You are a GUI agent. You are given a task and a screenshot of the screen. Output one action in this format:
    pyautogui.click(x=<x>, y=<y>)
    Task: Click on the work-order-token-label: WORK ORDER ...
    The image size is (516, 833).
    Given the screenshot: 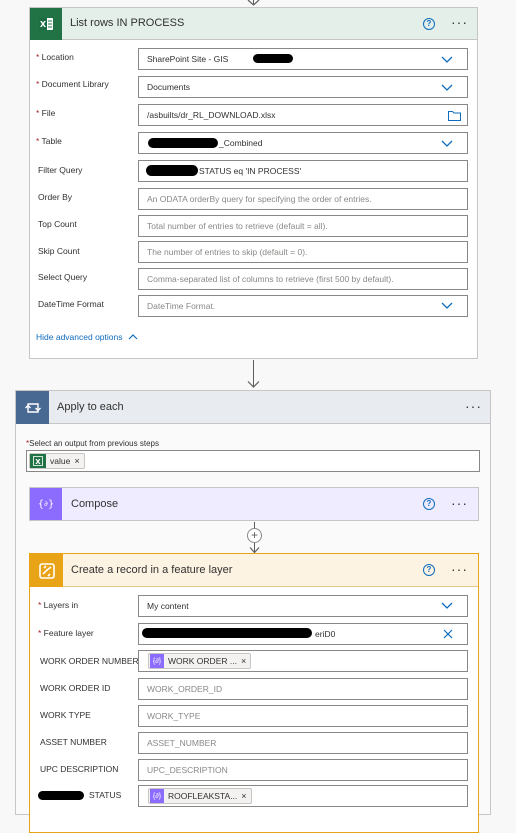 What is the action you would take?
    pyautogui.click(x=202, y=661)
    